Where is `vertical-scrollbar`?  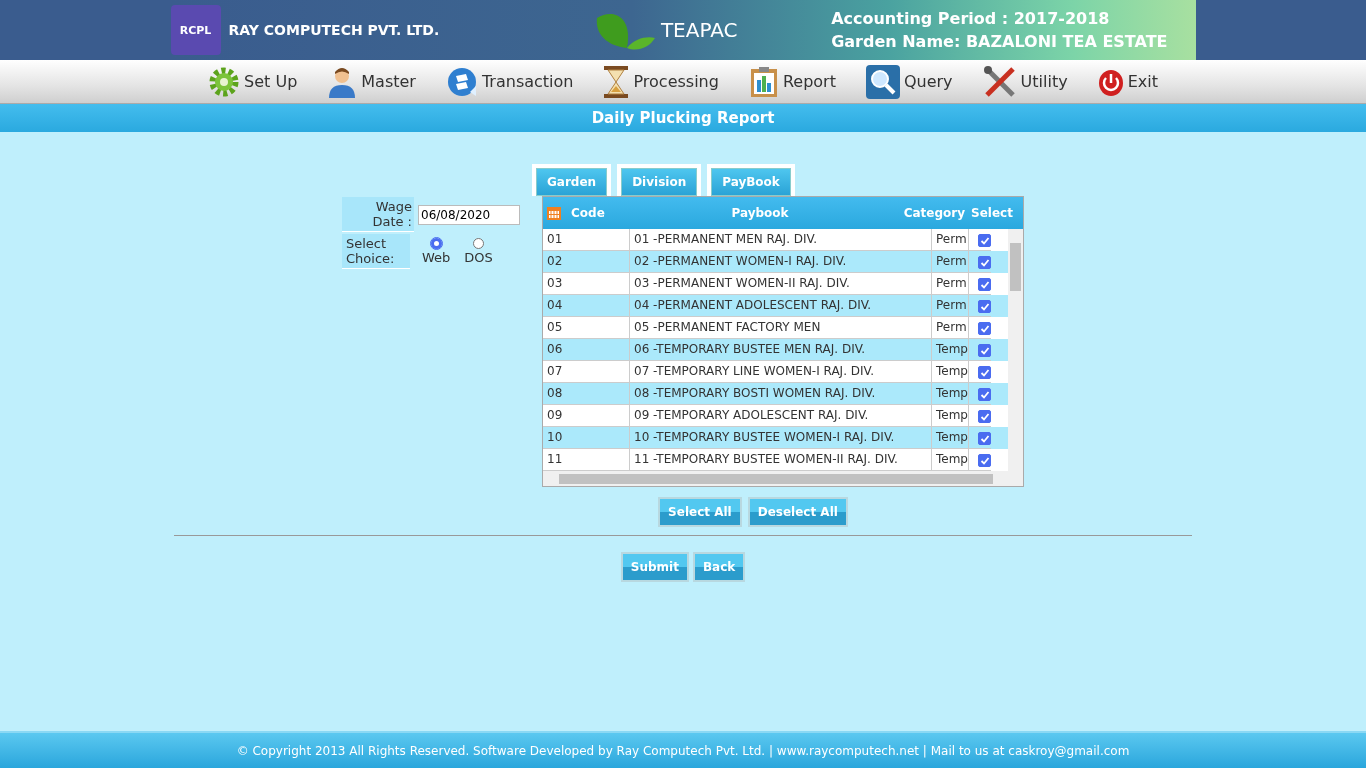 vertical-scrollbar is located at coordinates (1015, 350).